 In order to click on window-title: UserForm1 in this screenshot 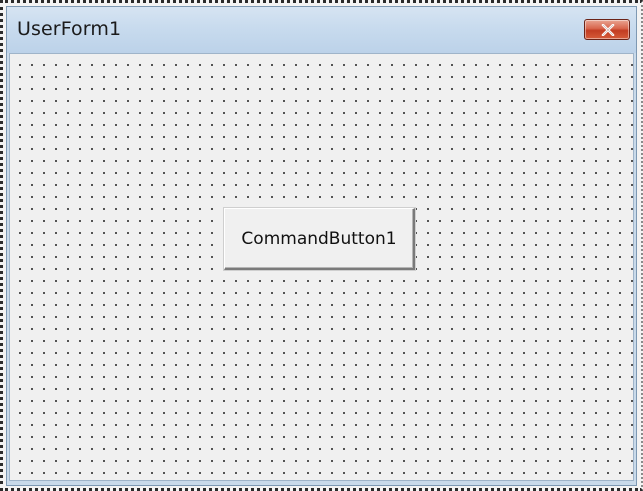, I will do `click(69, 29)`.